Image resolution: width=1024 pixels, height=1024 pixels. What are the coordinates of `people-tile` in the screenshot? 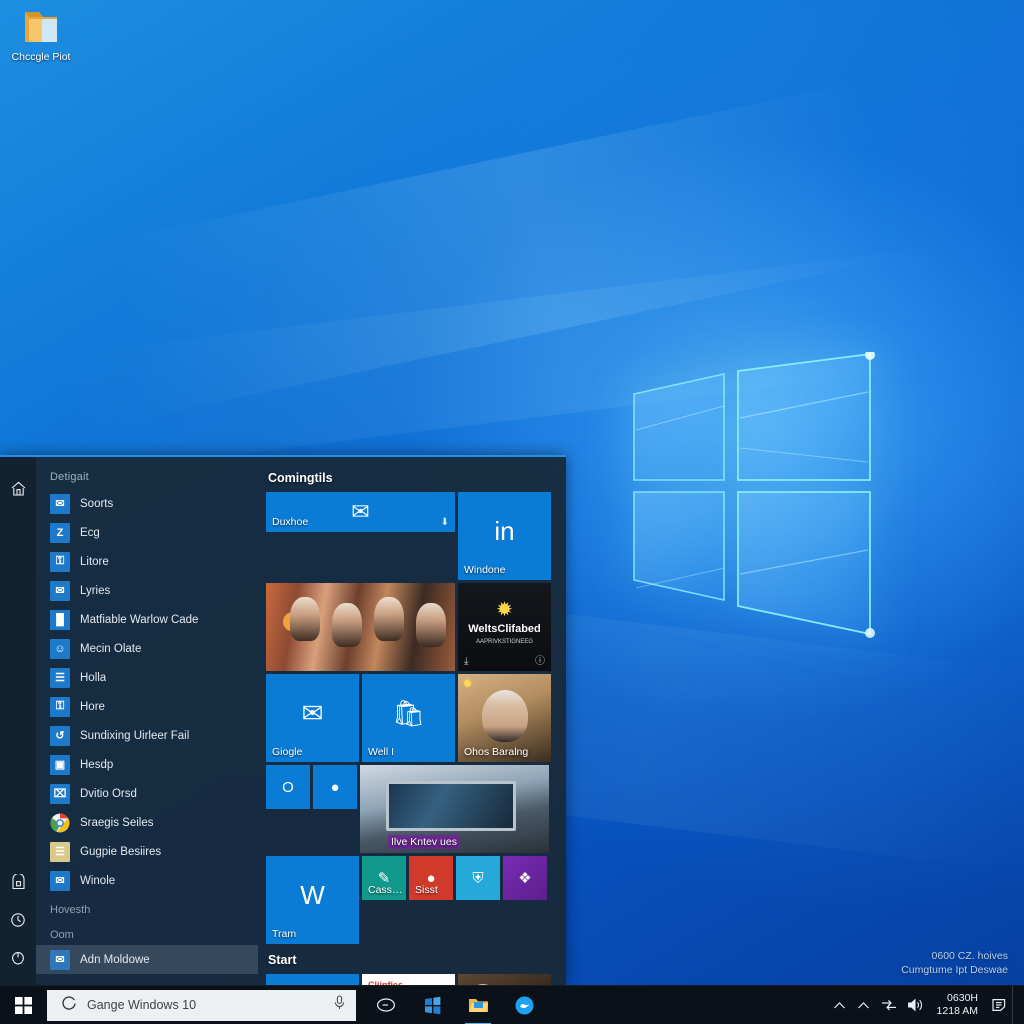 It's located at (360, 627).